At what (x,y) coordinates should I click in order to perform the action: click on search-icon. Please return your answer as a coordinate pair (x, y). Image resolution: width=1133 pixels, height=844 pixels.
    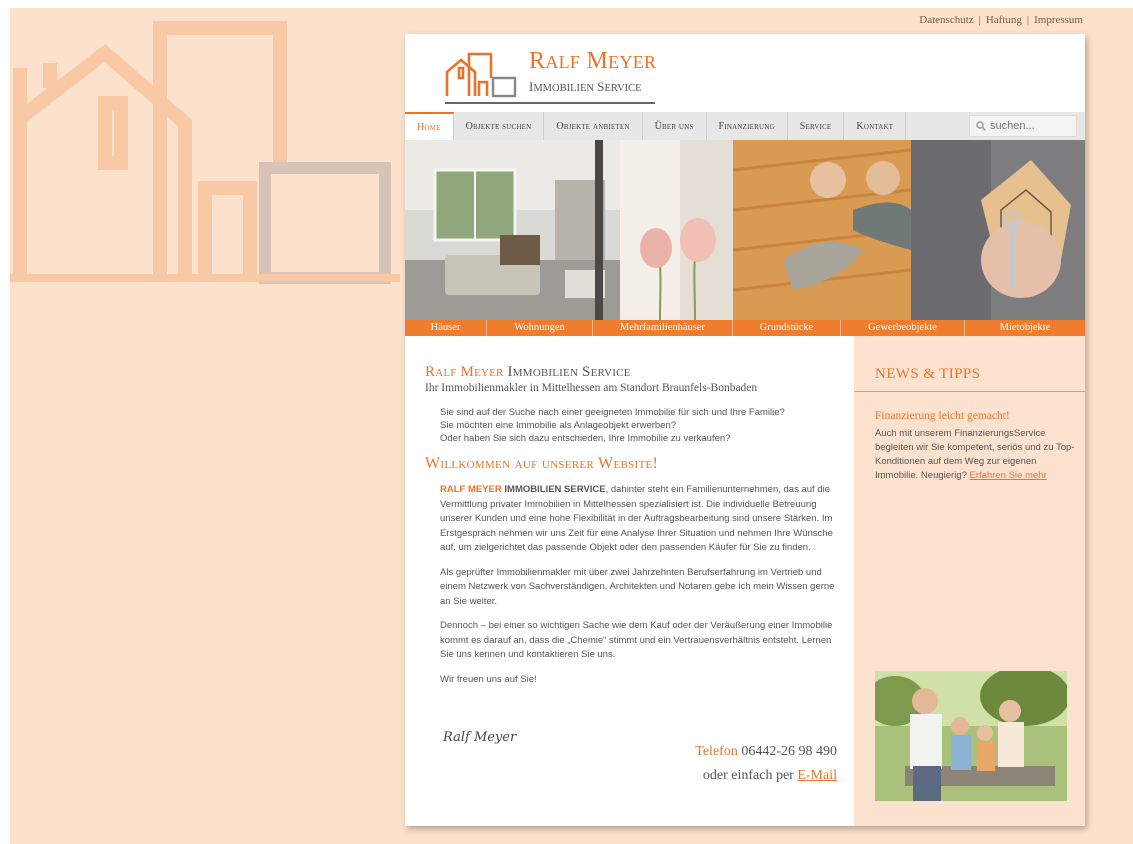
    Looking at the image, I should click on (981, 126).